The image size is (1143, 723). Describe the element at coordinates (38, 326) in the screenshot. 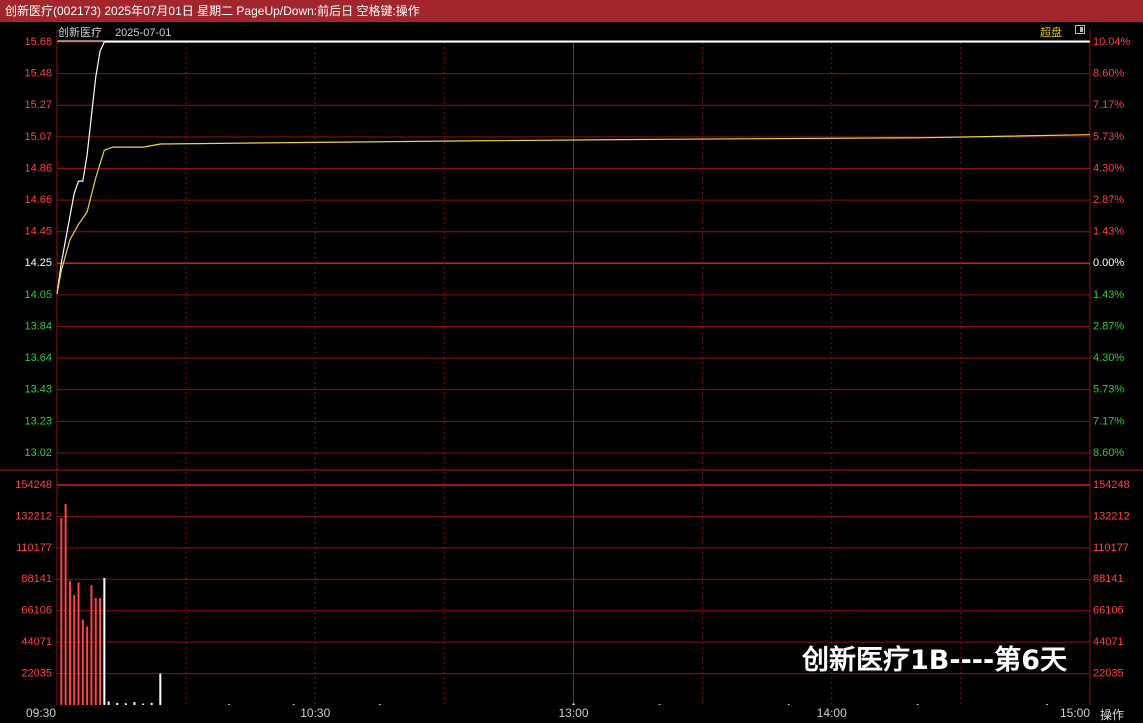

I see `price-tick-label: 13.84` at that location.